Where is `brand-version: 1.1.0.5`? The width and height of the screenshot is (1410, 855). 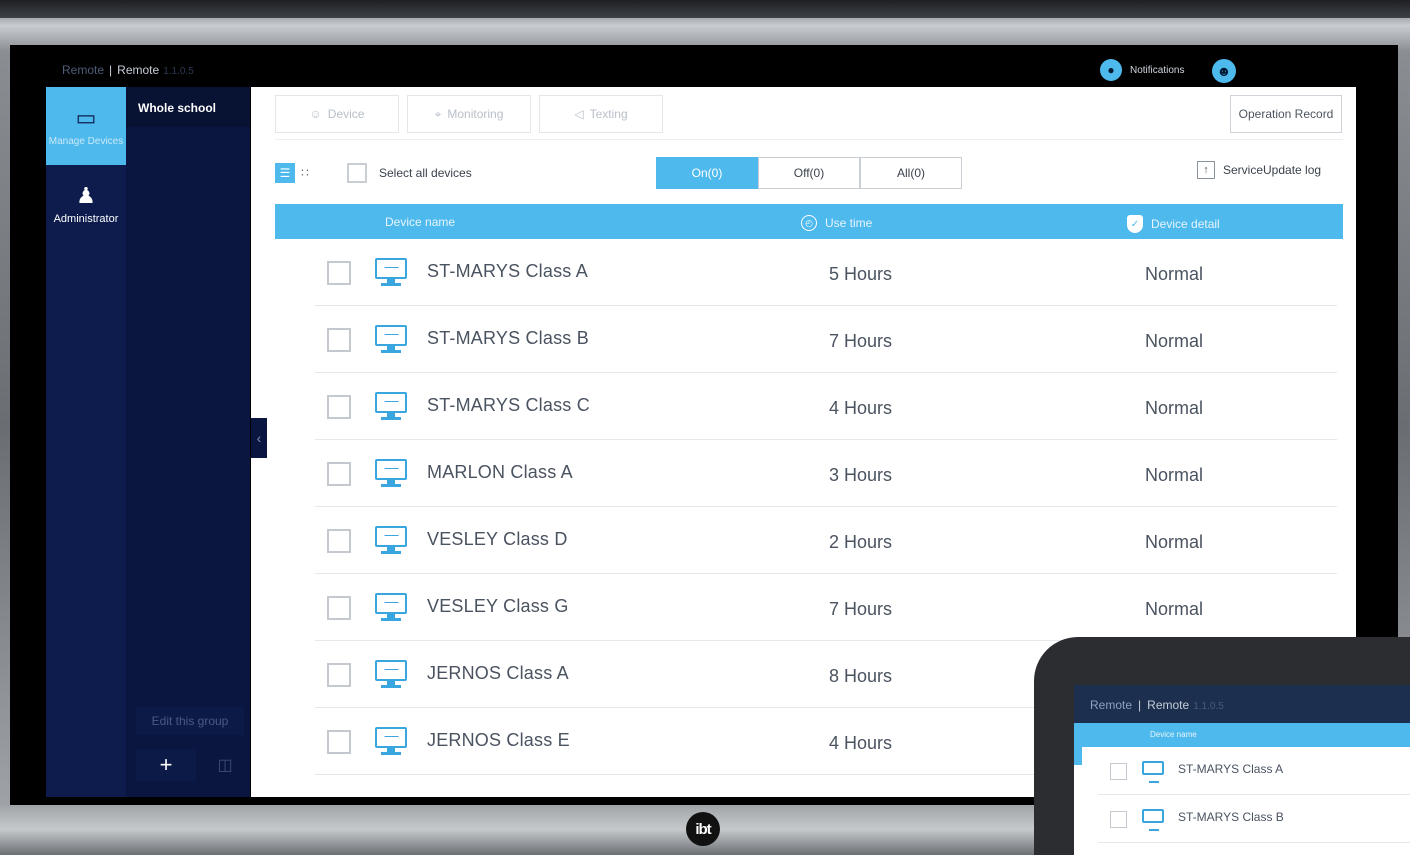 brand-version: 1.1.0.5 is located at coordinates (178, 71).